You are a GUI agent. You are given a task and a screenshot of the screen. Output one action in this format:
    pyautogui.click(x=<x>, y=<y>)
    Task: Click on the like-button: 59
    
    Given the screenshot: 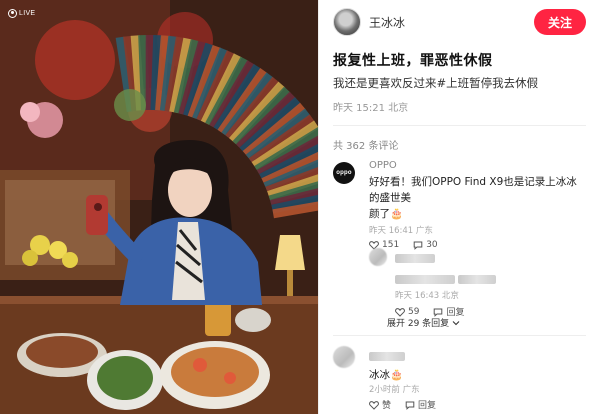 What is the action you would take?
    pyautogui.click(x=407, y=312)
    